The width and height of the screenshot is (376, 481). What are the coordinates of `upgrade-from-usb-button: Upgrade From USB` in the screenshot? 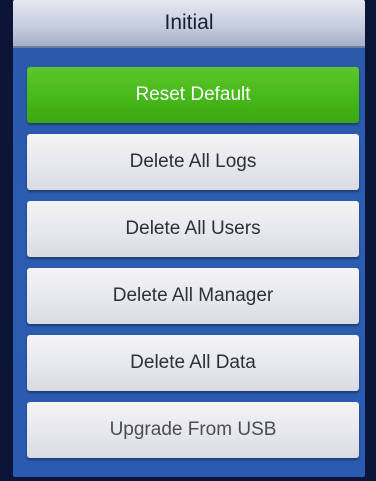 It's located at (193, 430).